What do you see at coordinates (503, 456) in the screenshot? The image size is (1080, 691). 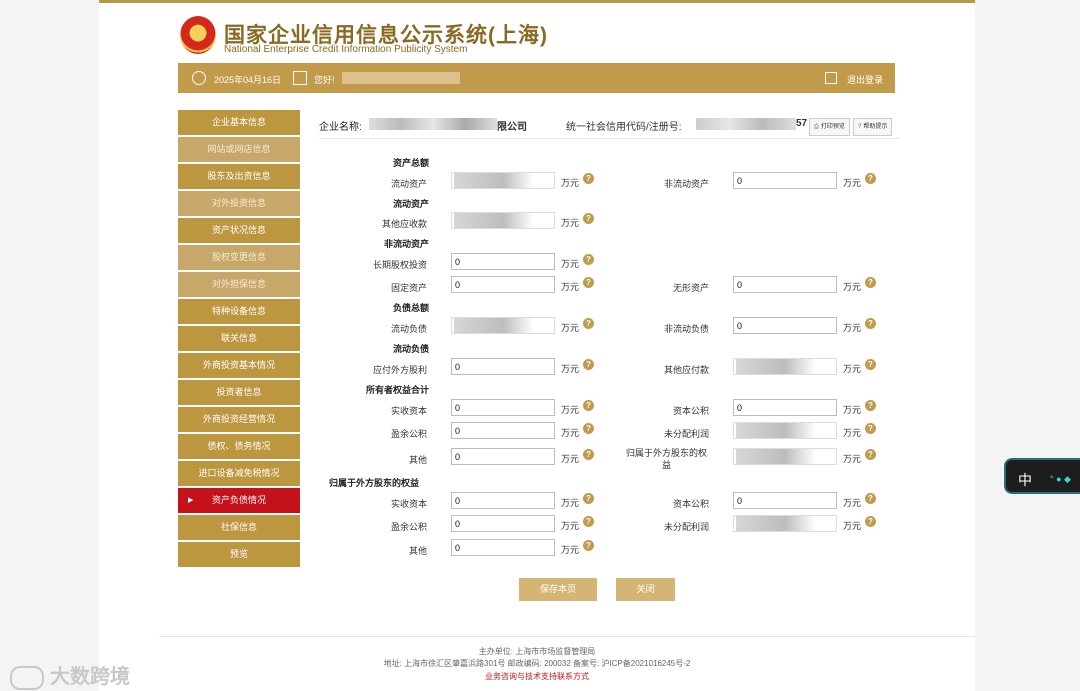 I see `other-equity-input: 0` at bounding box center [503, 456].